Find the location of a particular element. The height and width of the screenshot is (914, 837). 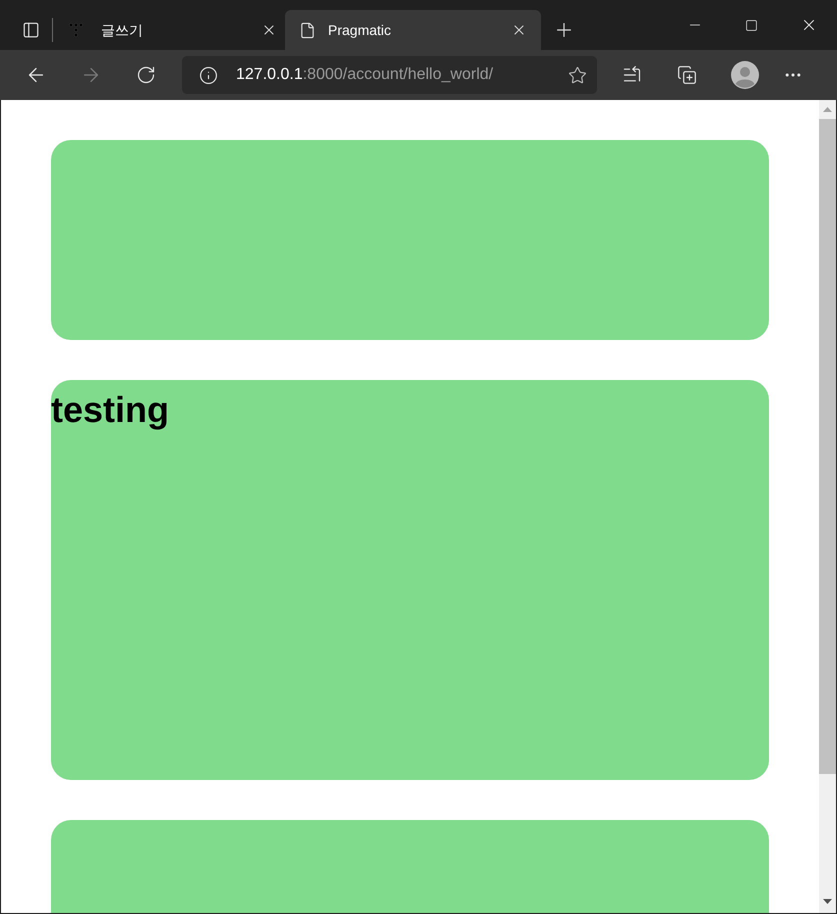

collections-icon is located at coordinates (687, 75).